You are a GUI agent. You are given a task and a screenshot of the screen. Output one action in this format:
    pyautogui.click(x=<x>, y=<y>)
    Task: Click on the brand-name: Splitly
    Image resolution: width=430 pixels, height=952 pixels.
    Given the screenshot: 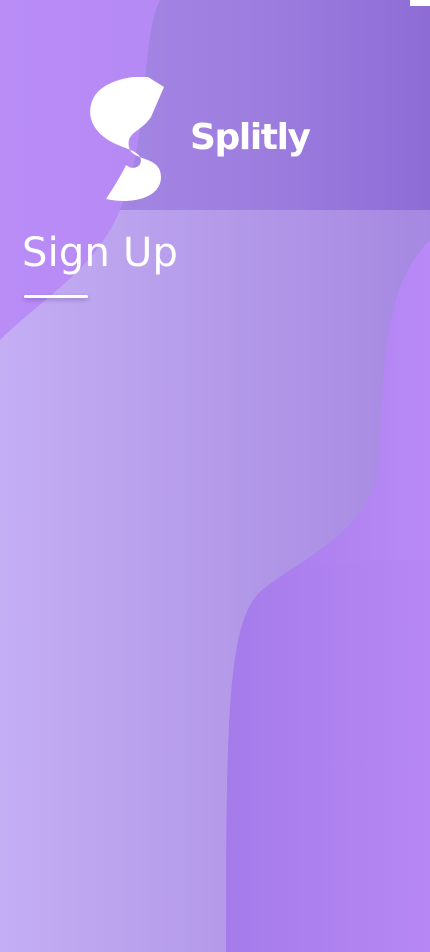 What is the action you would take?
    pyautogui.click(x=250, y=137)
    